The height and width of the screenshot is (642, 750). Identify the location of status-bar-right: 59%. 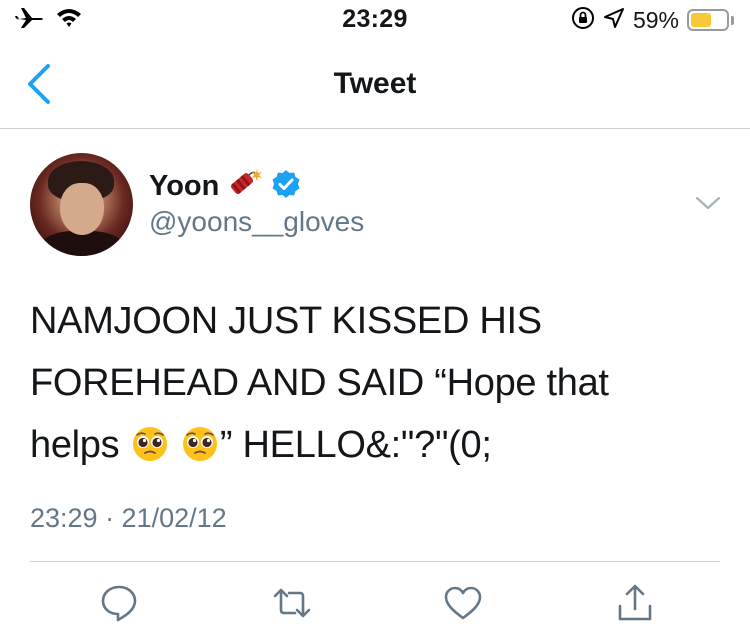
(652, 20).